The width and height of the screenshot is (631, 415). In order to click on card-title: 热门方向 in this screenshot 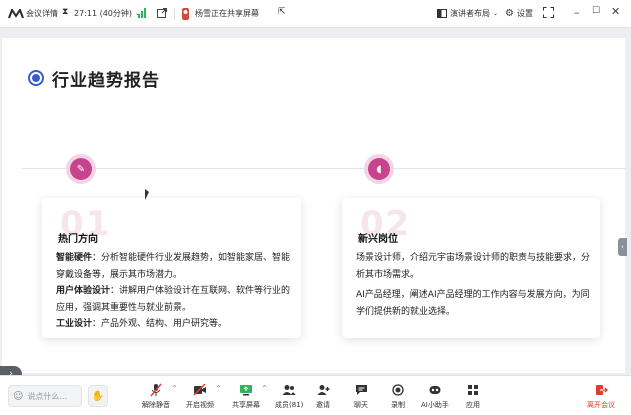, I will do `click(78, 239)`.